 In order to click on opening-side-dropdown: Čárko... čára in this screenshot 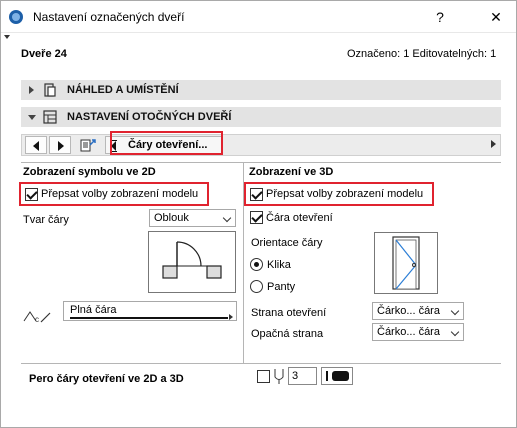, I will do `click(418, 311)`.